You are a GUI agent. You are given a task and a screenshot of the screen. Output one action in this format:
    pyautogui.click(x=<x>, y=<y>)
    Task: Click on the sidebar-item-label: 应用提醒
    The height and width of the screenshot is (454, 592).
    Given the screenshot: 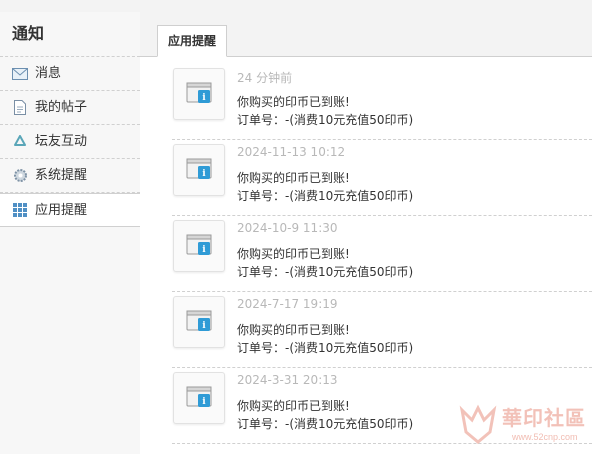 What is the action you would take?
    pyautogui.click(x=61, y=210)
    